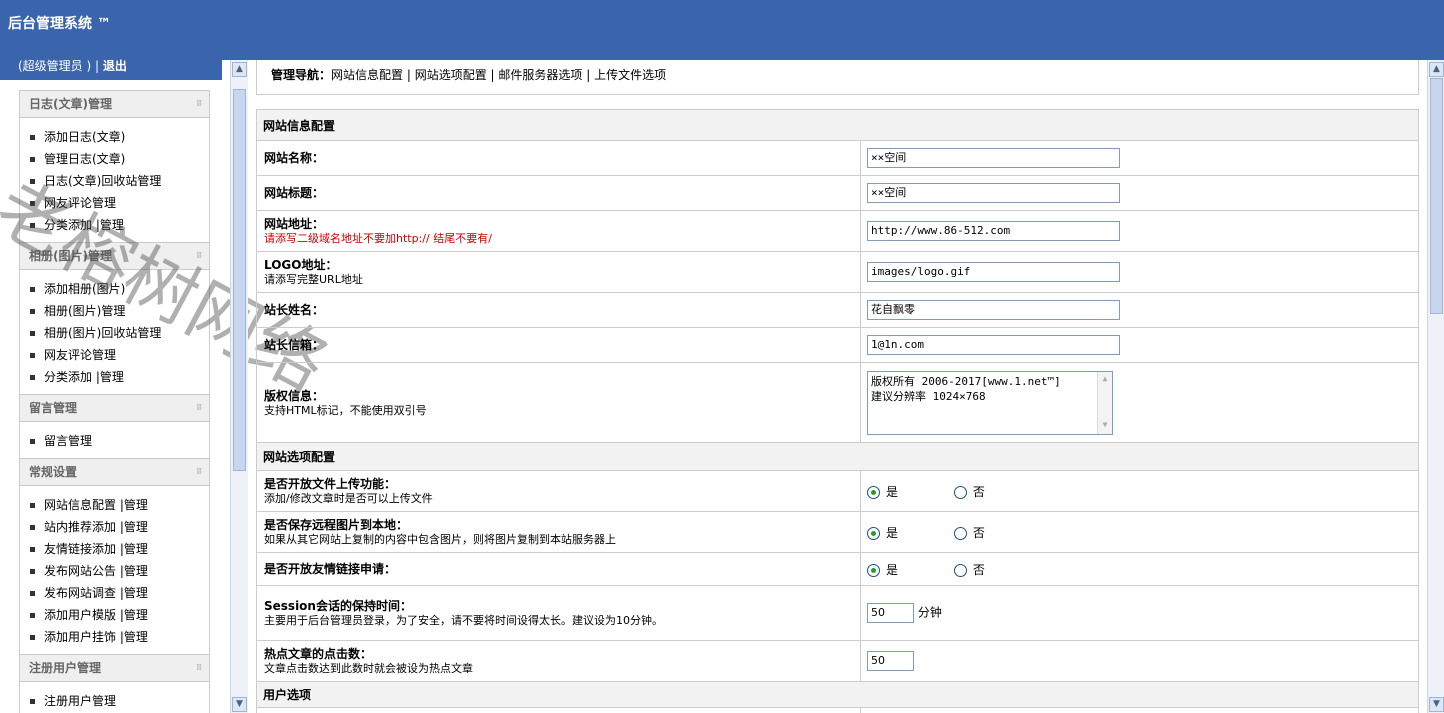 This screenshot has width=1444, height=713. I want to click on sidebar-item: 留言管理, so click(119, 441).